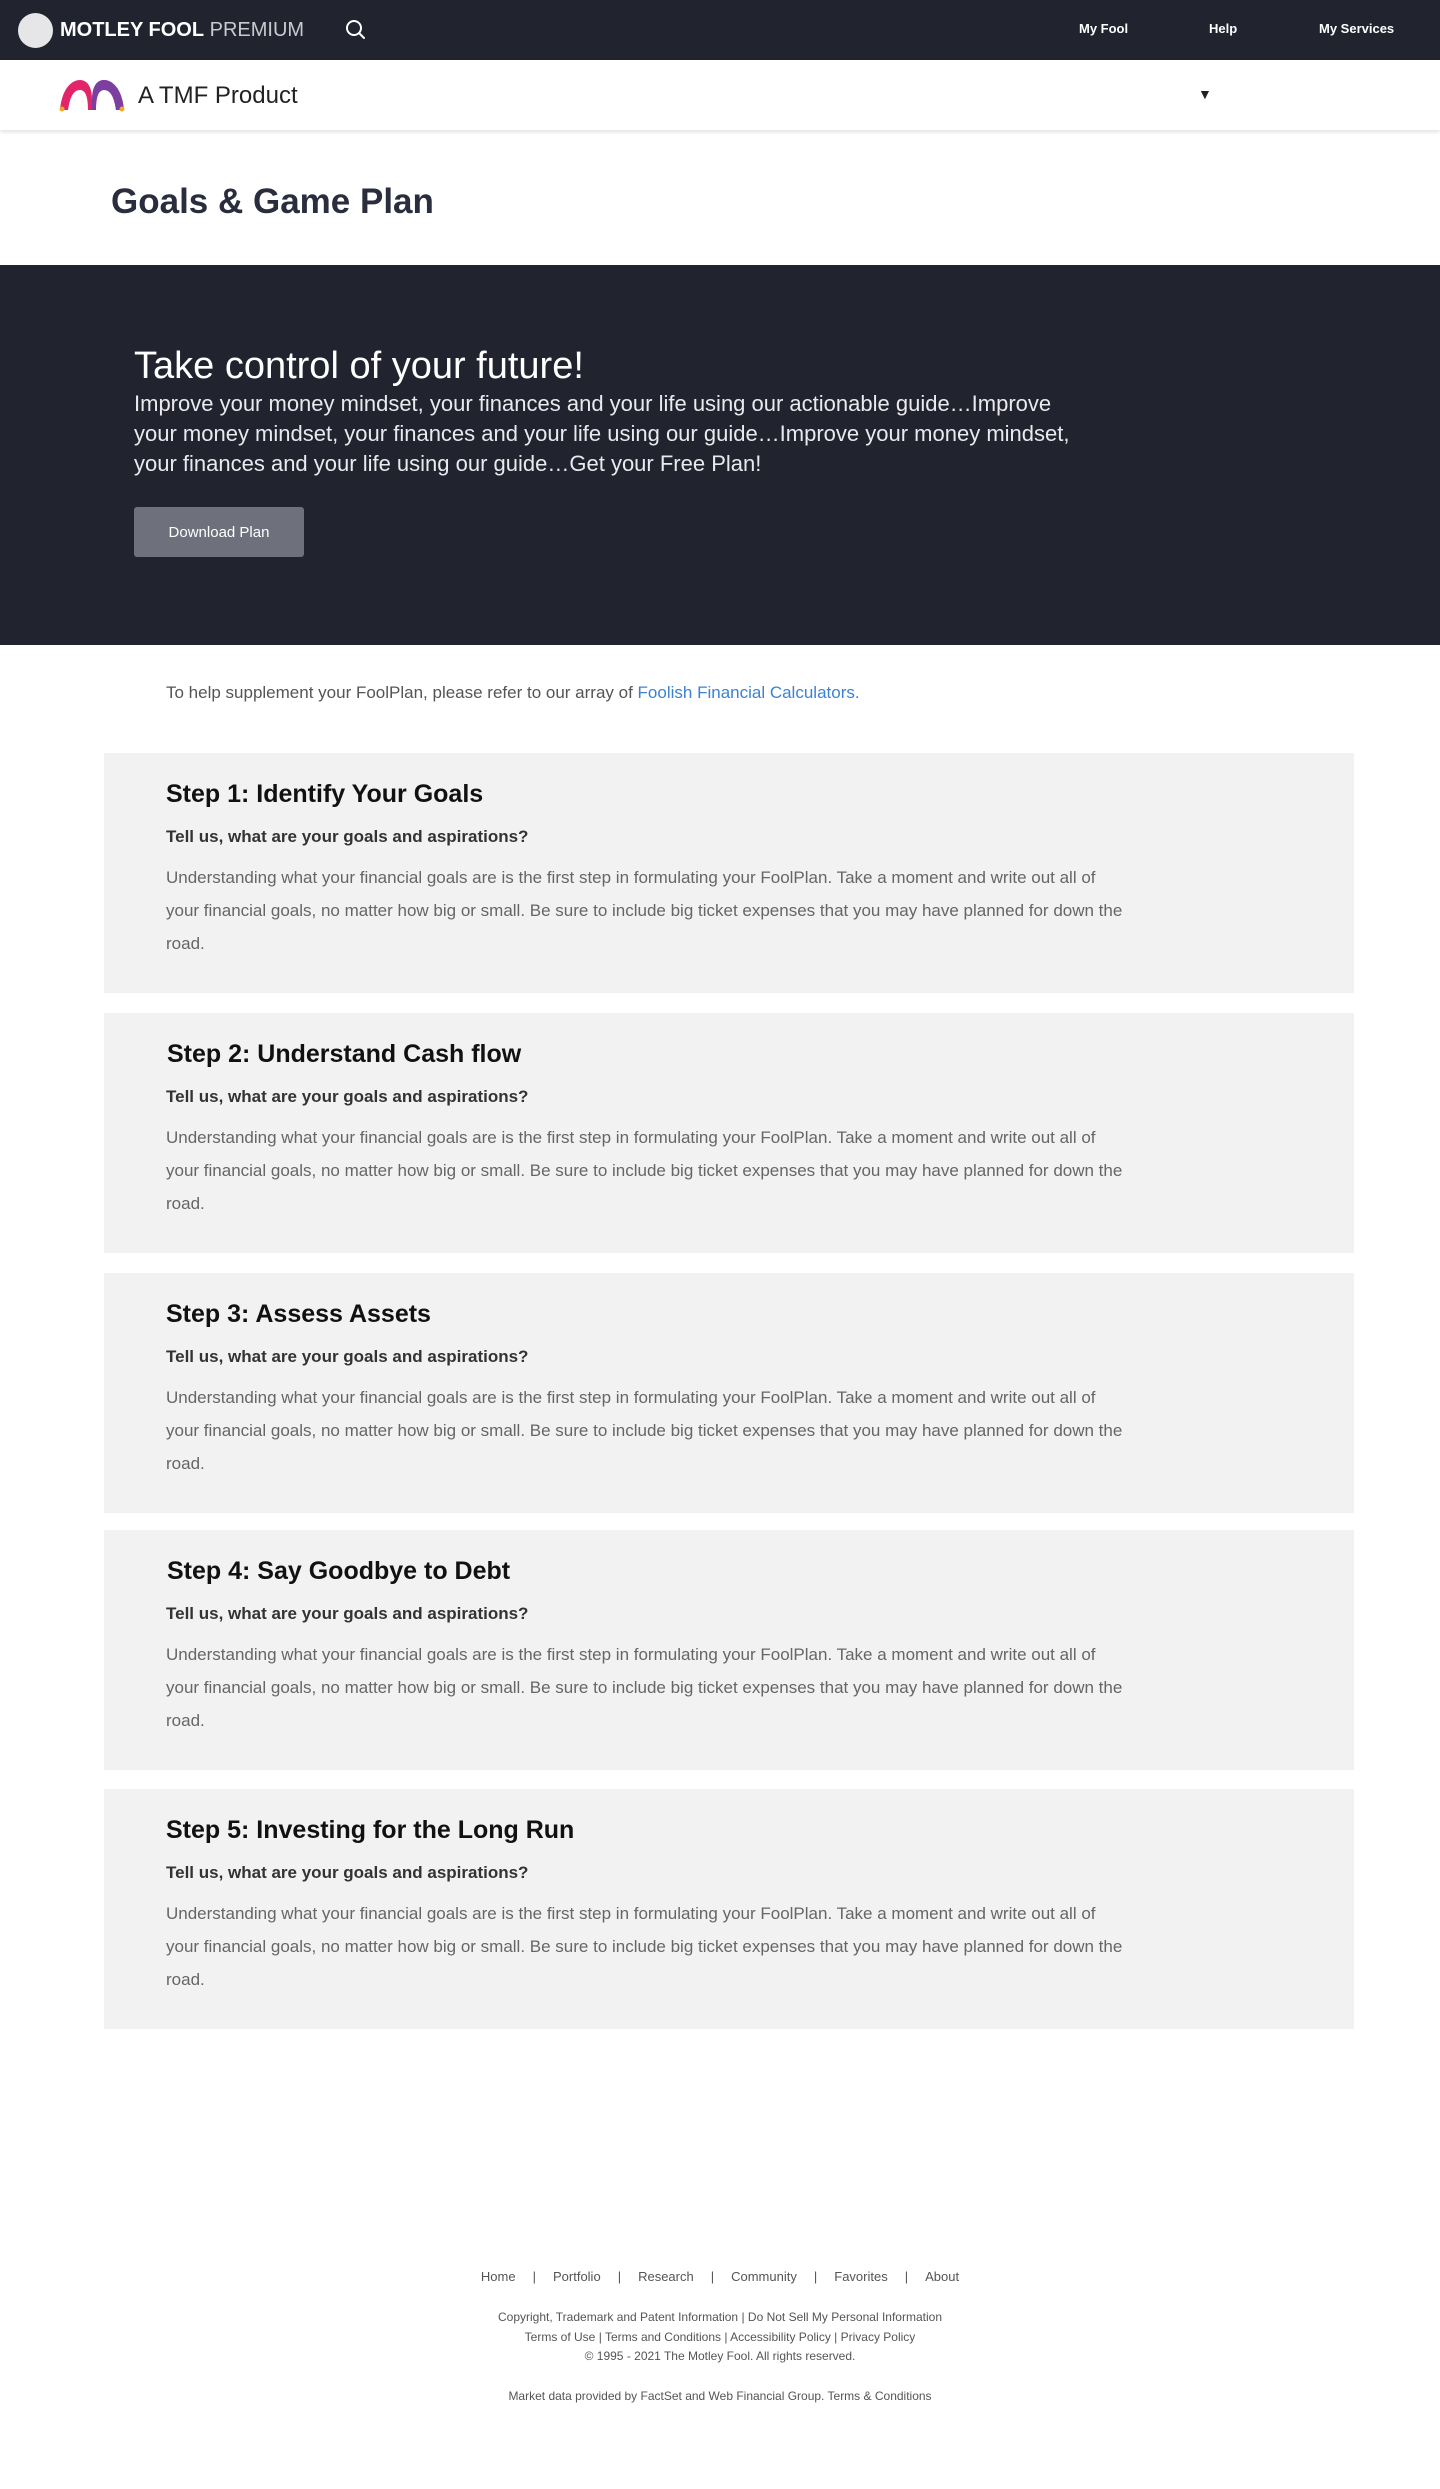 Image resolution: width=1440 pixels, height=2489 pixels. Describe the element at coordinates (356, 30) in the screenshot. I see `search-icon` at that location.